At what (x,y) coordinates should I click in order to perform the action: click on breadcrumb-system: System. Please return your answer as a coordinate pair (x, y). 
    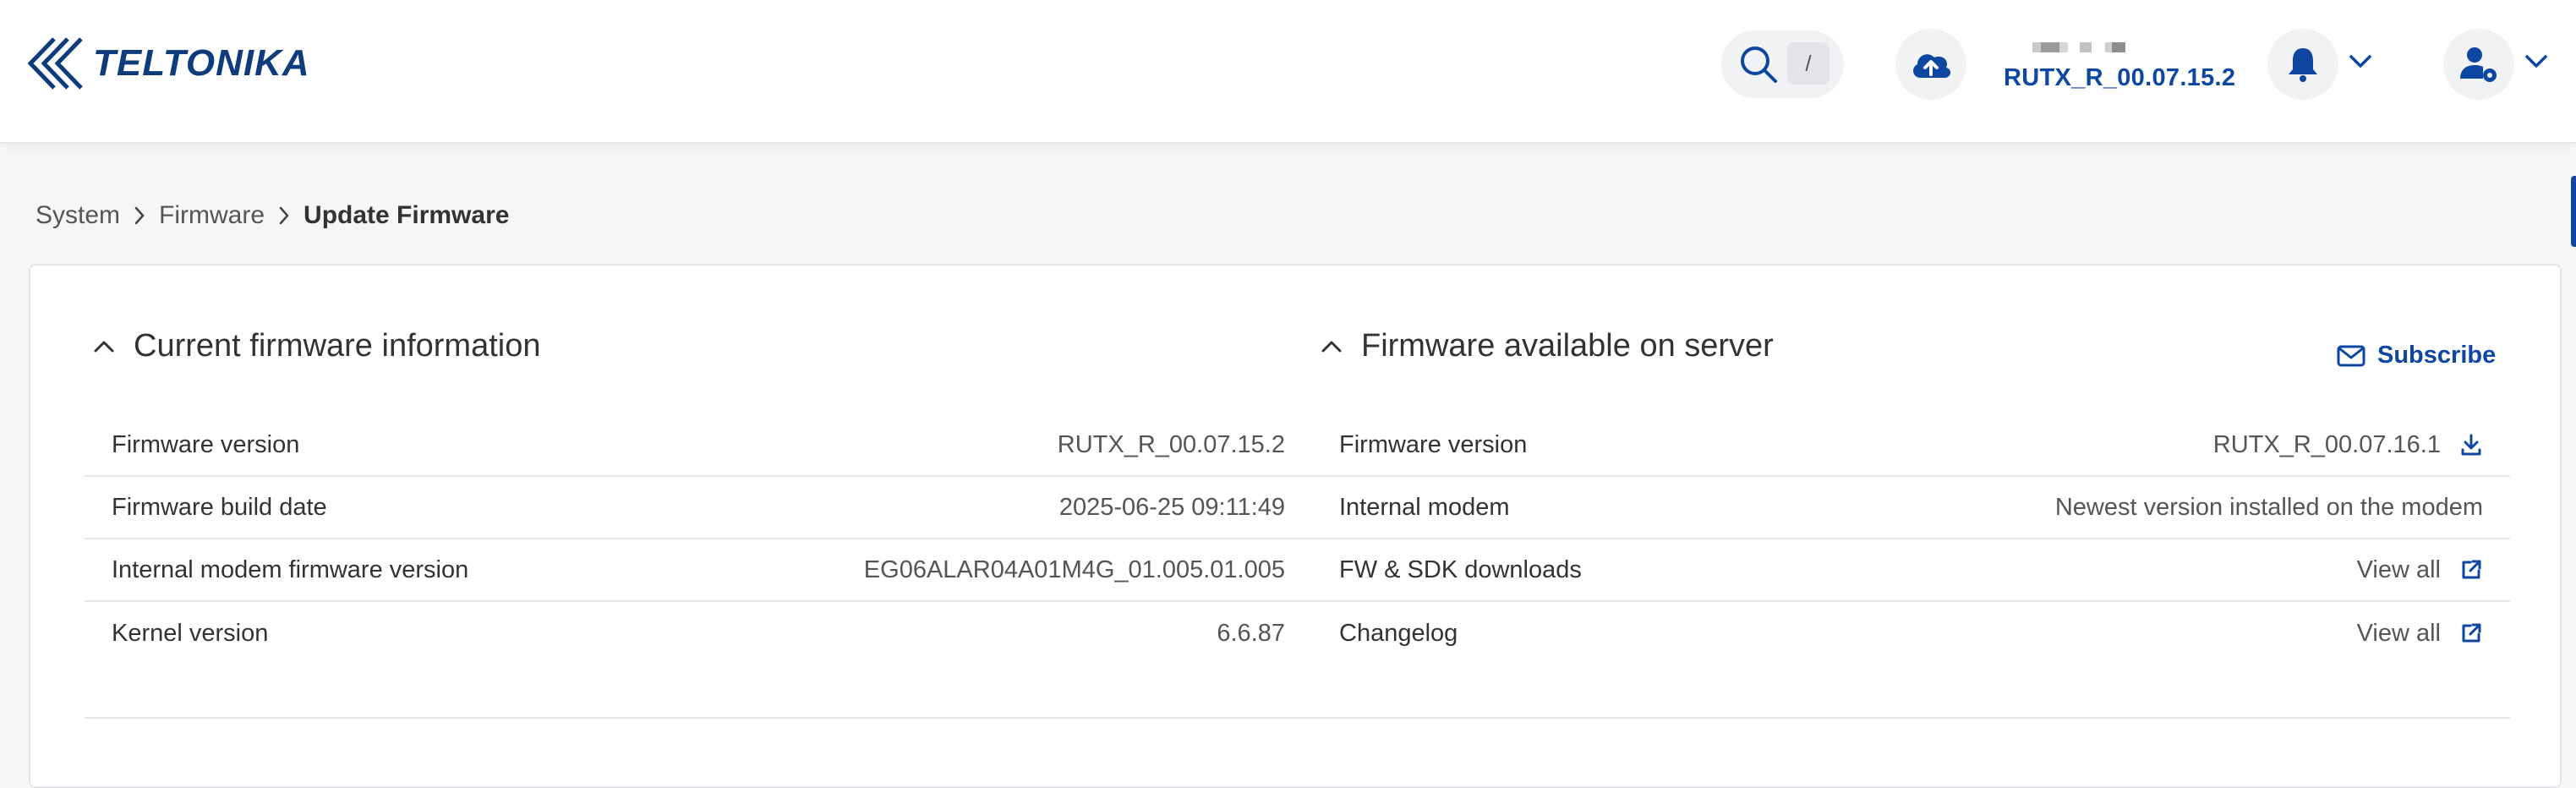
    Looking at the image, I should click on (78, 216).